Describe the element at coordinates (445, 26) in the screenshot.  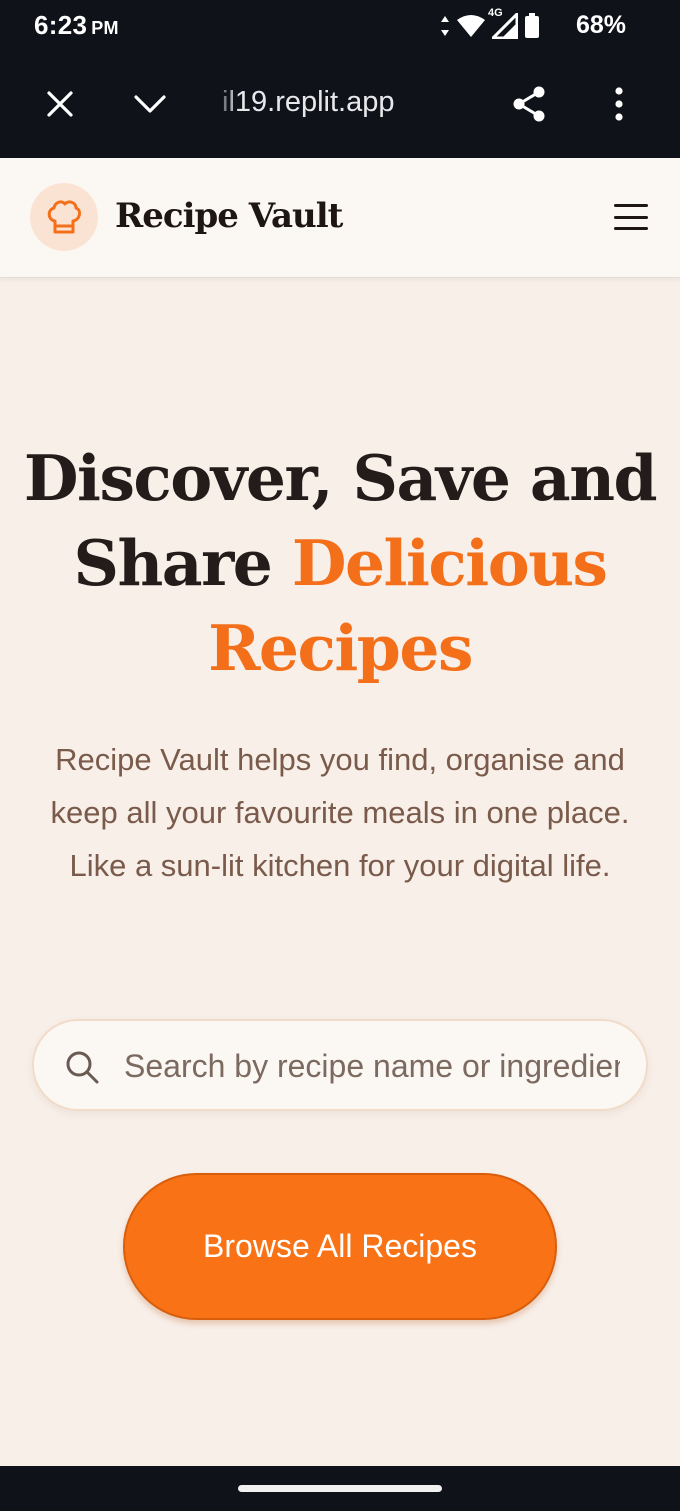
I see `data-arrows-icon` at that location.